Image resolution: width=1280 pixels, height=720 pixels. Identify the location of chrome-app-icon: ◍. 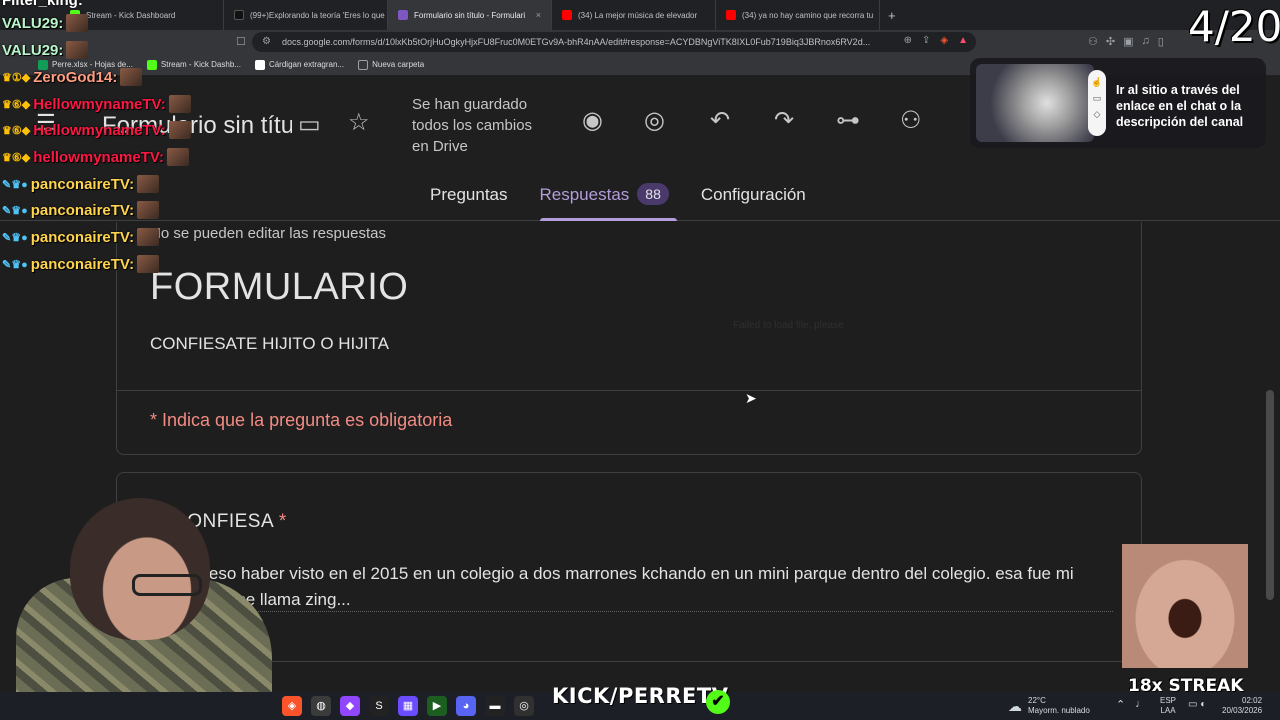
(321, 706).